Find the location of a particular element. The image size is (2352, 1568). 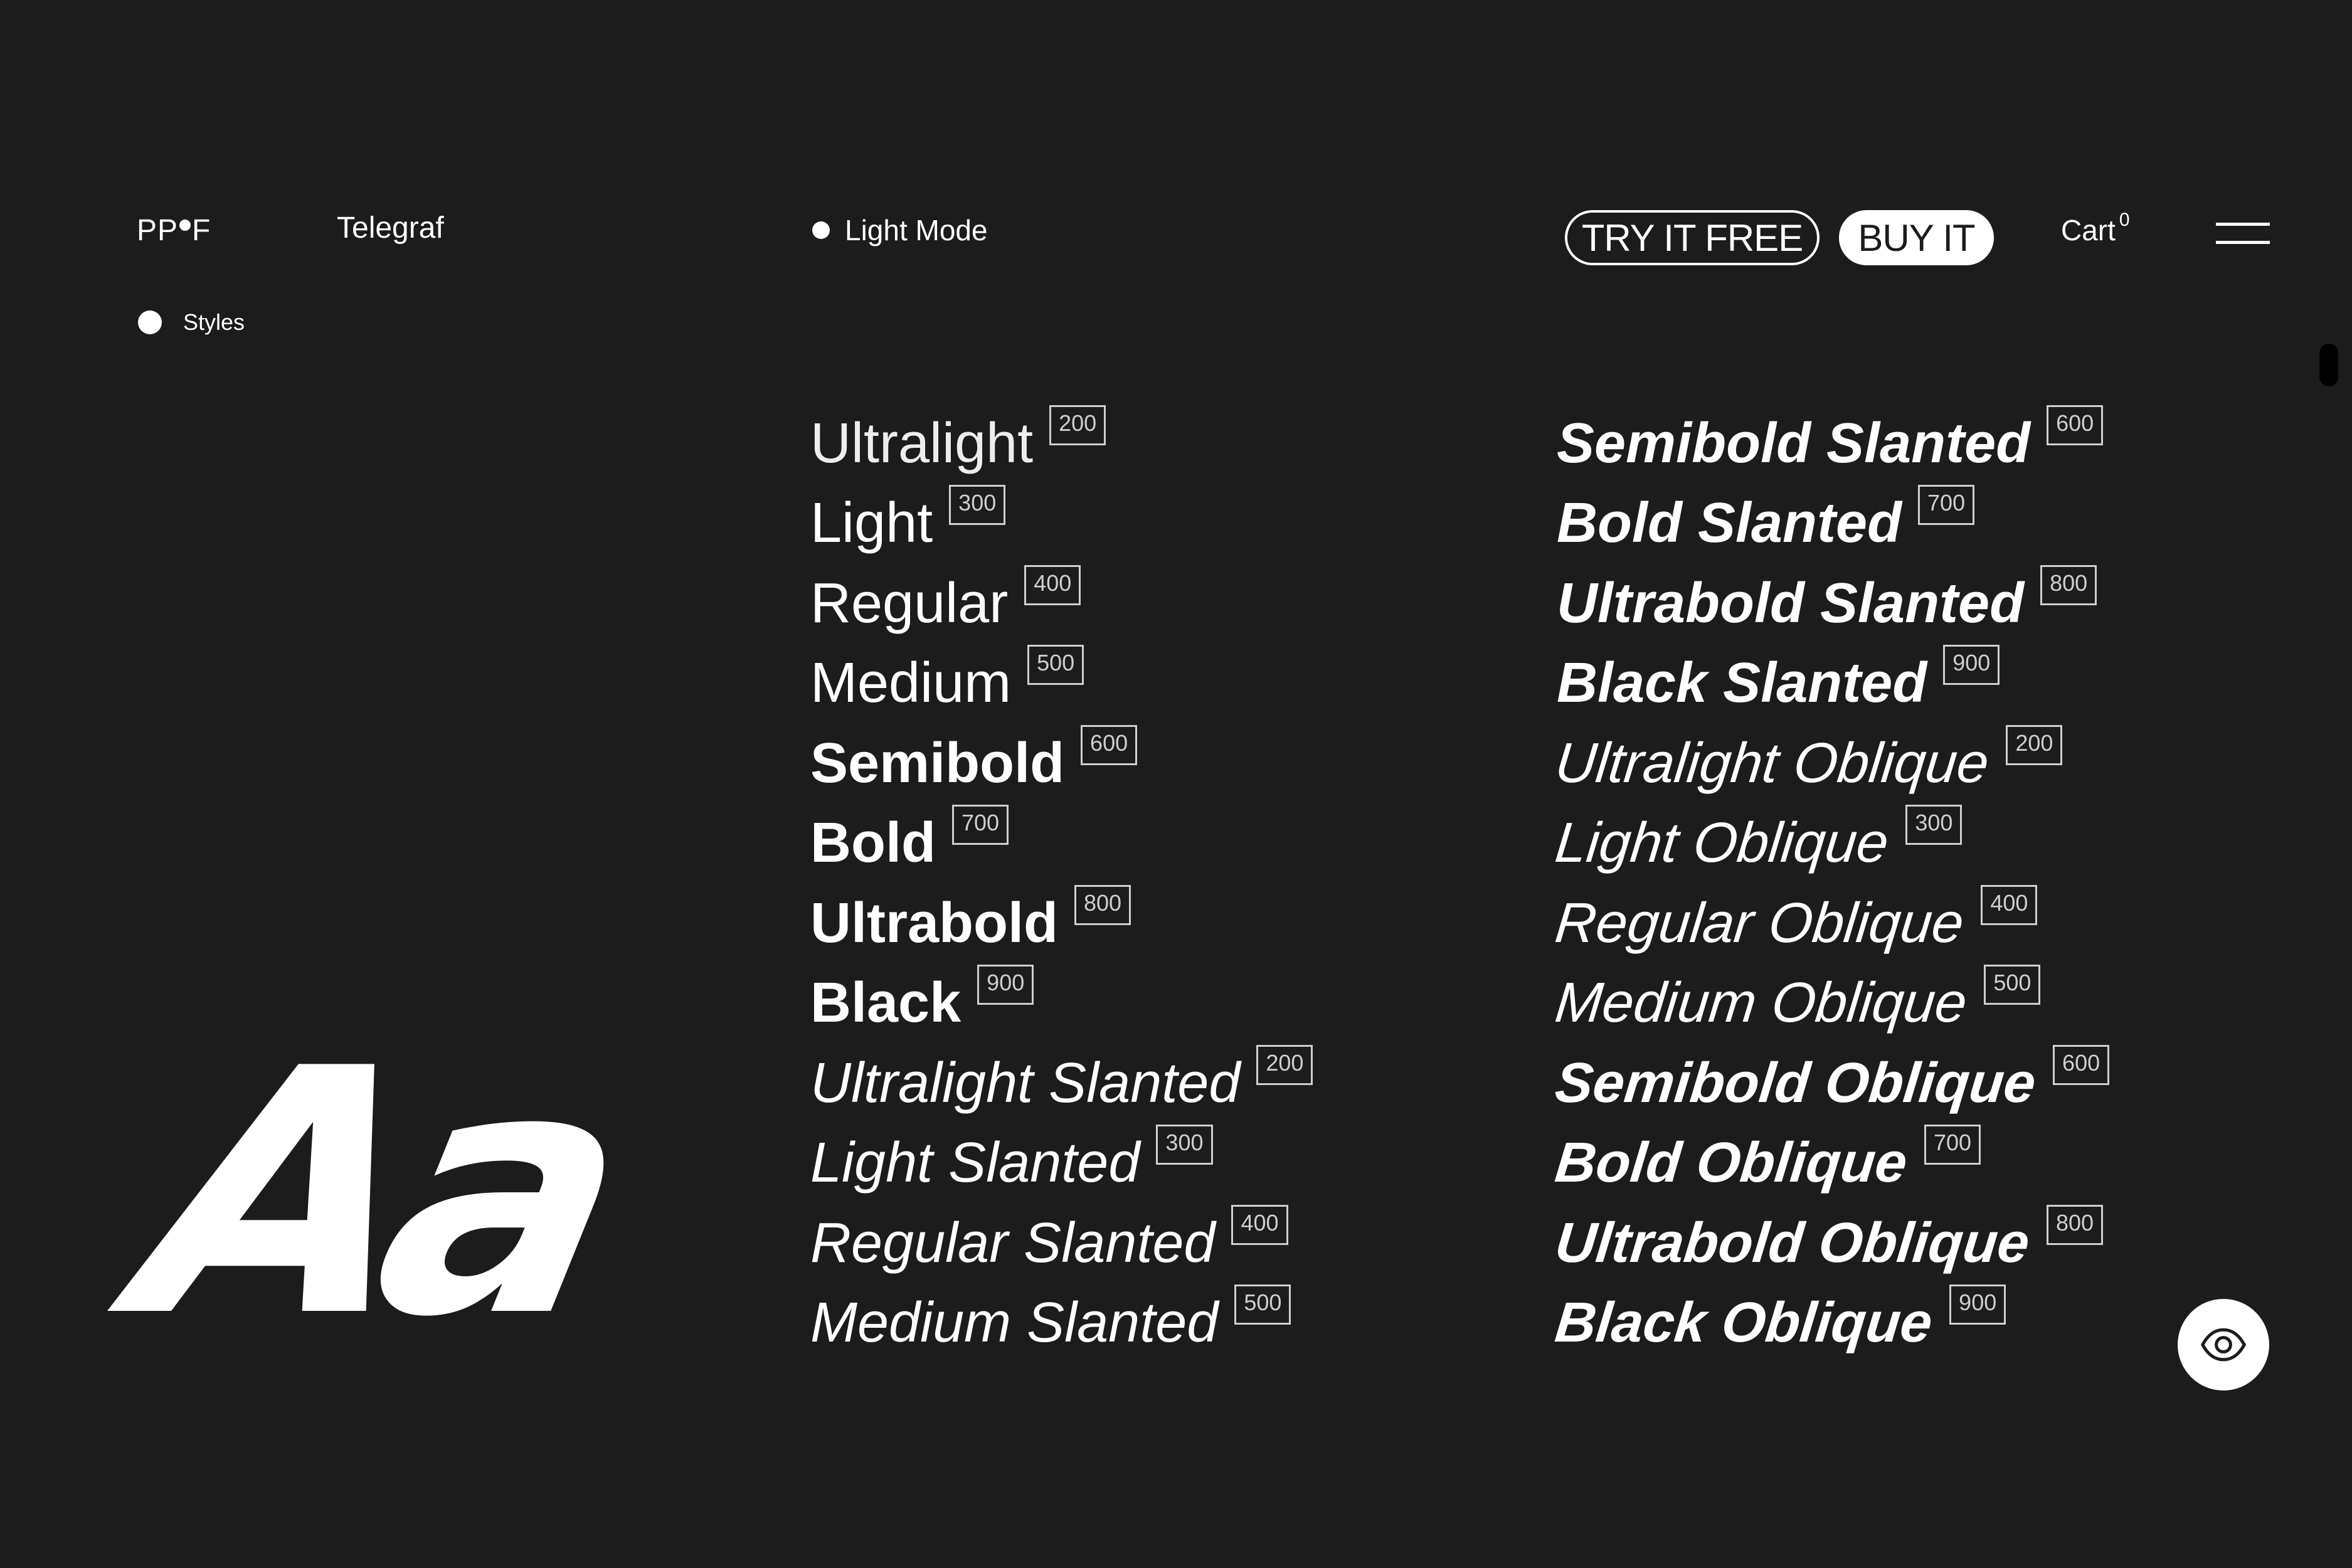

style-row-ultrabold-oblique: Ultrabold Oblique 800 is located at coordinates (1828, 1234).